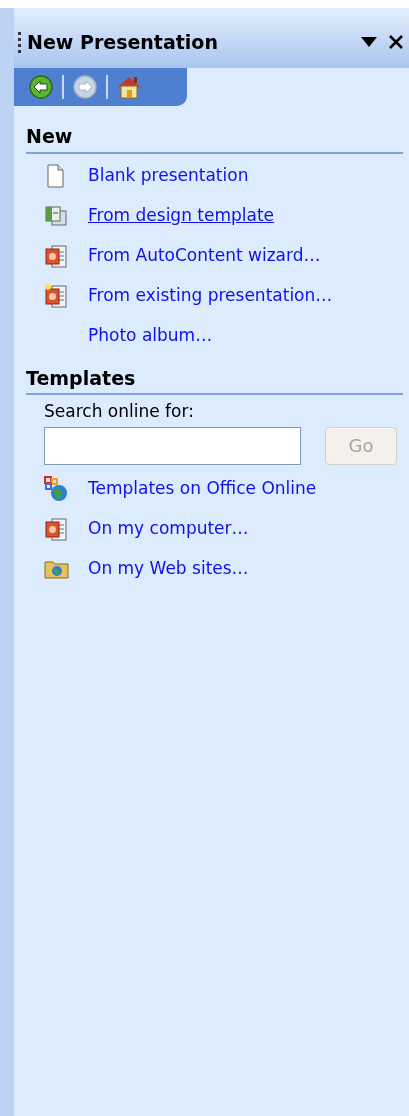  What do you see at coordinates (396, 42) in the screenshot?
I see `close-icon` at bounding box center [396, 42].